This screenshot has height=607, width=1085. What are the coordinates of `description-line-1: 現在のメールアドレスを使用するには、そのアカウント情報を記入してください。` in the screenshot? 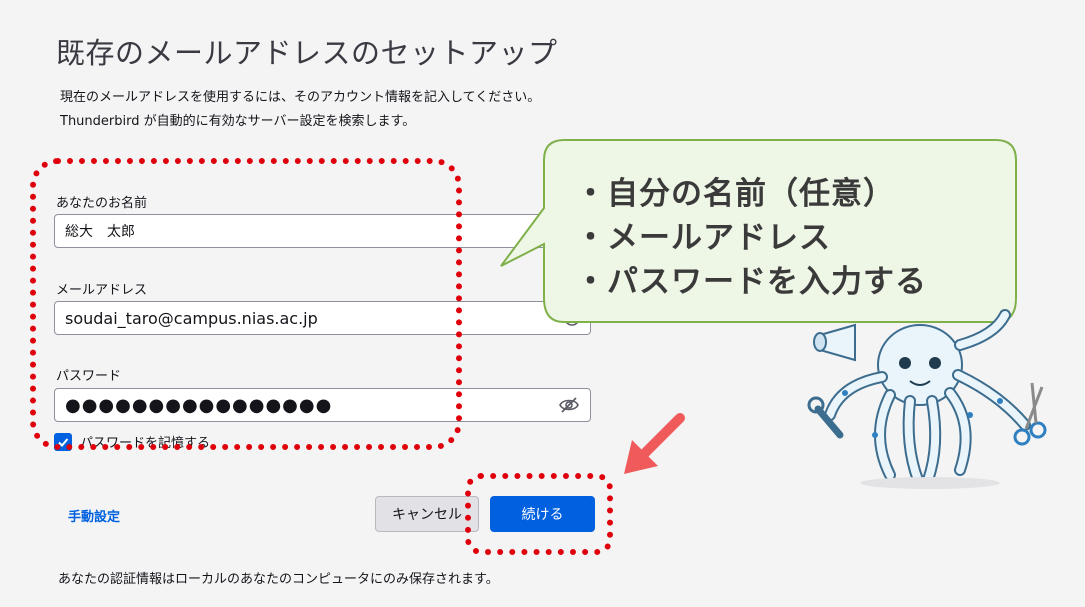 It's located at (300, 97).